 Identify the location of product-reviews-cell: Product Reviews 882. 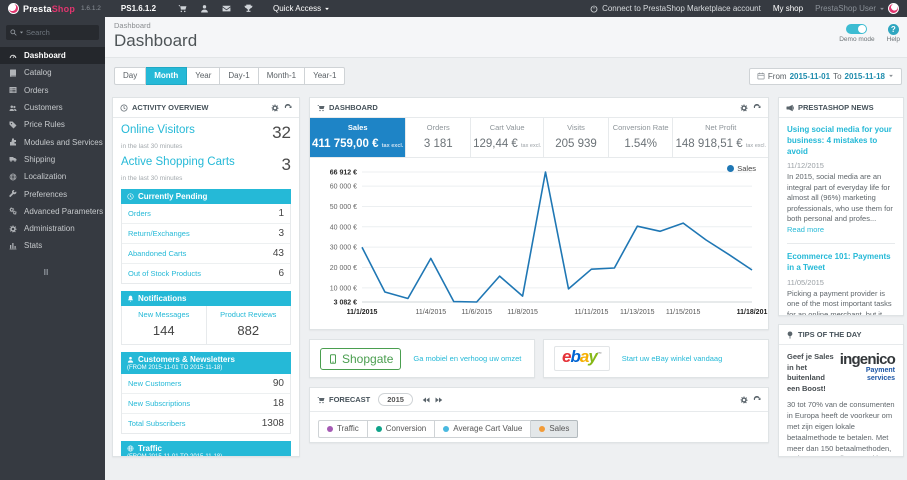
(248, 325).